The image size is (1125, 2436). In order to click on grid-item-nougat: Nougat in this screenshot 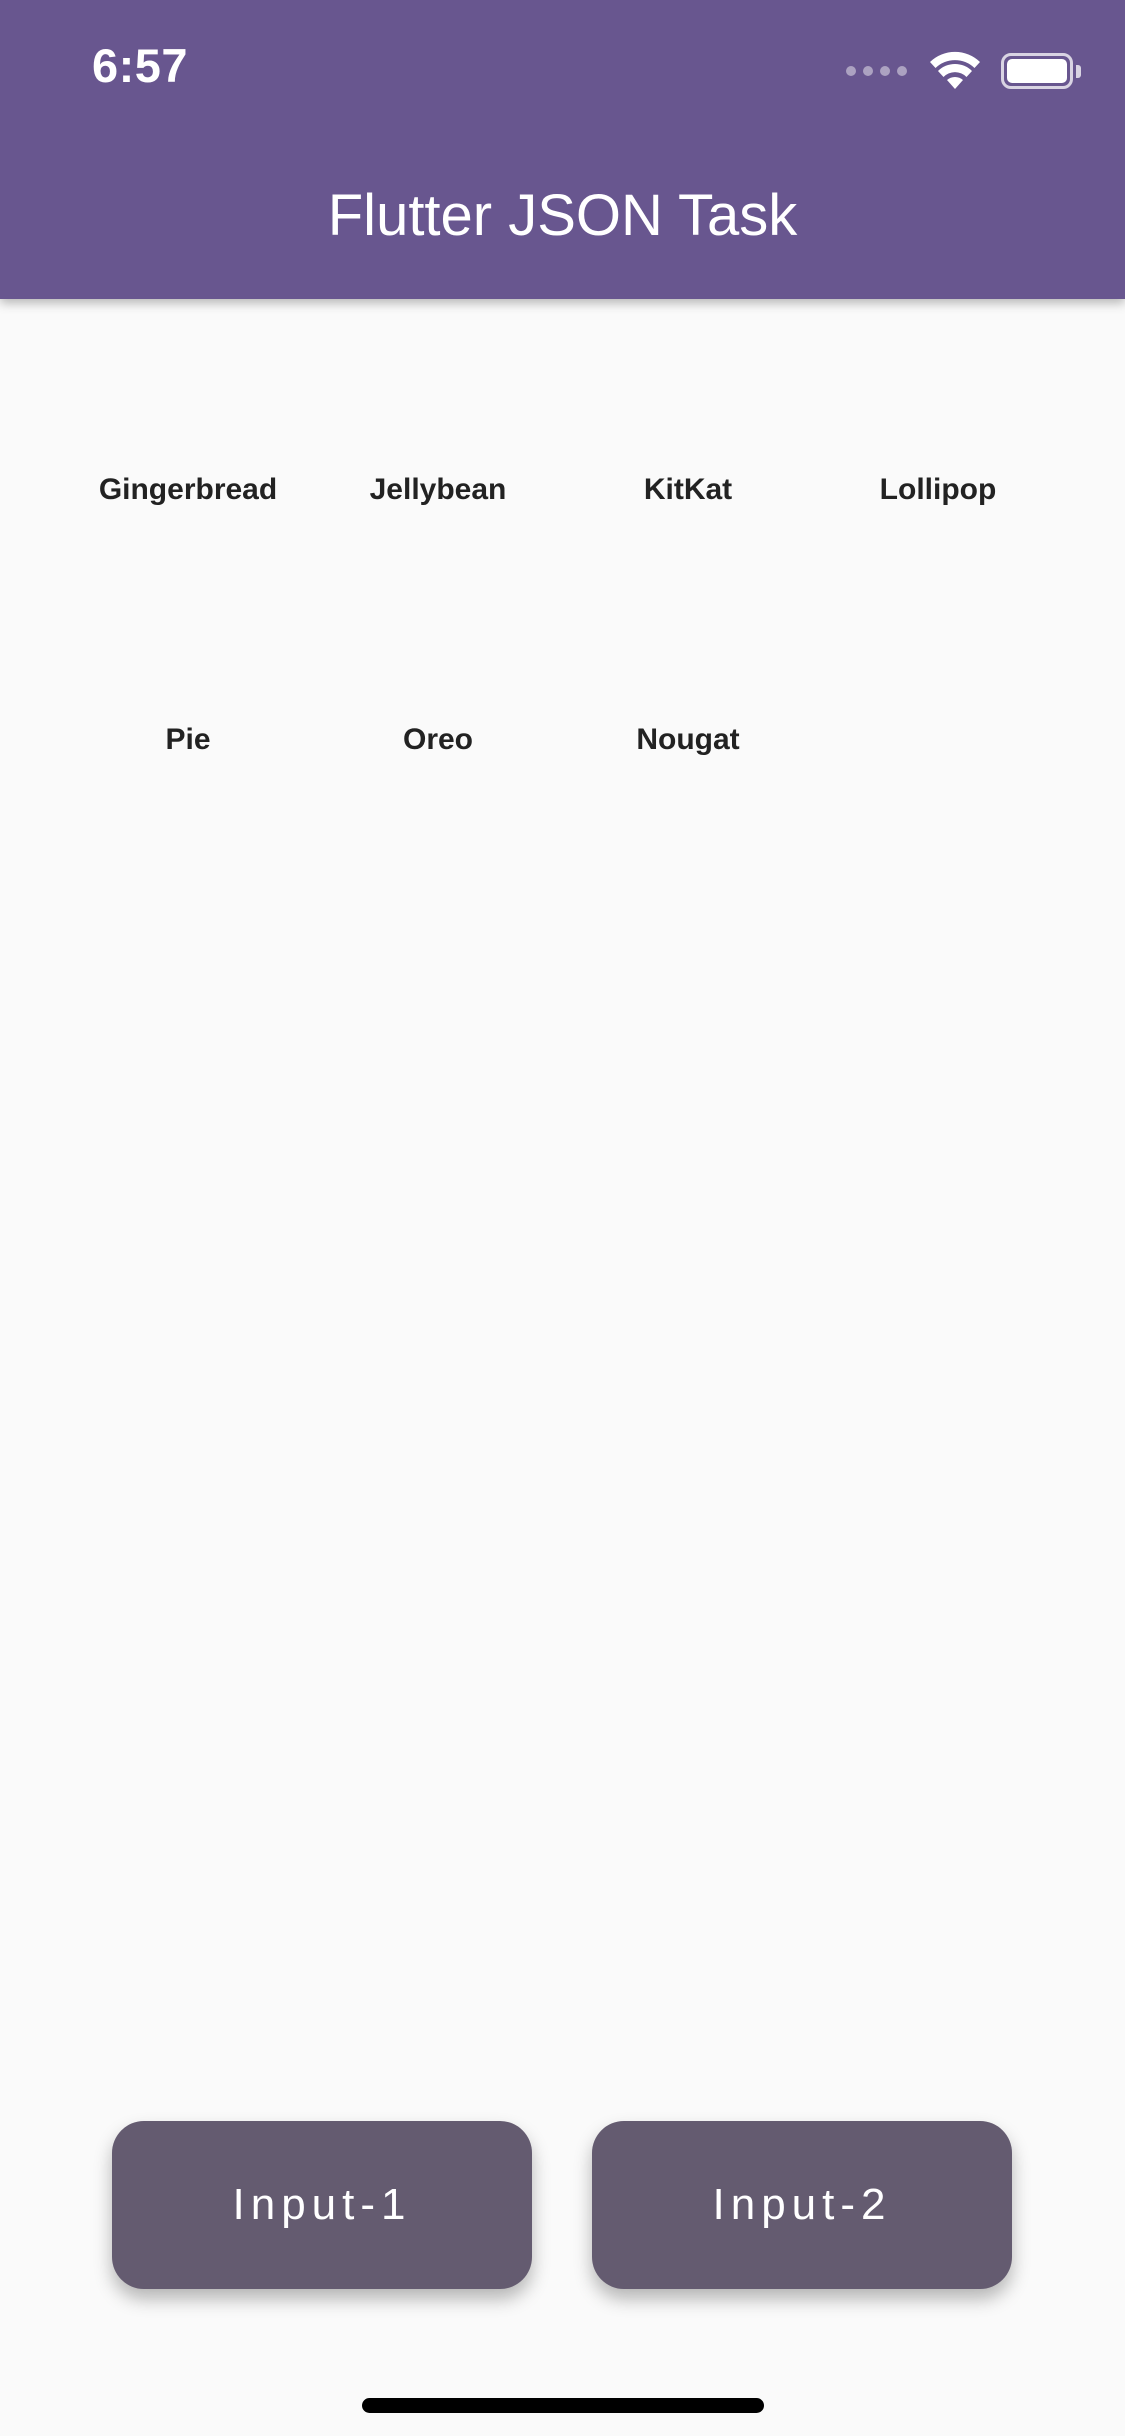, I will do `click(688, 740)`.